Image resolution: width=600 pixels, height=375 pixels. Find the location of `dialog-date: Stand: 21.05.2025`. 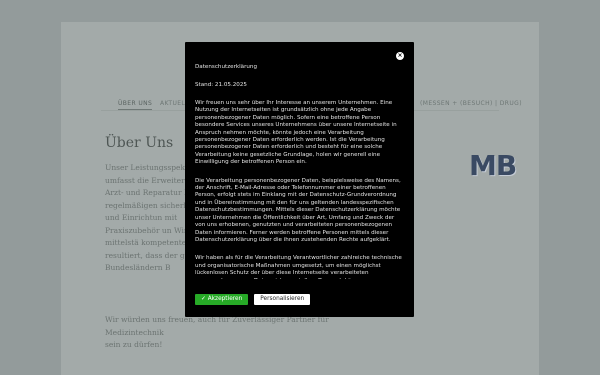

dialog-date: Stand: 21.05.2025 is located at coordinates (221, 85).